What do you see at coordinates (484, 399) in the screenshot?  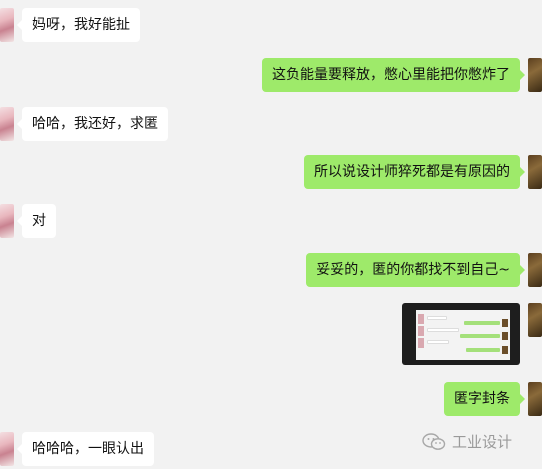 I see `message-bubble-outgoing: 匿字封条` at bounding box center [484, 399].